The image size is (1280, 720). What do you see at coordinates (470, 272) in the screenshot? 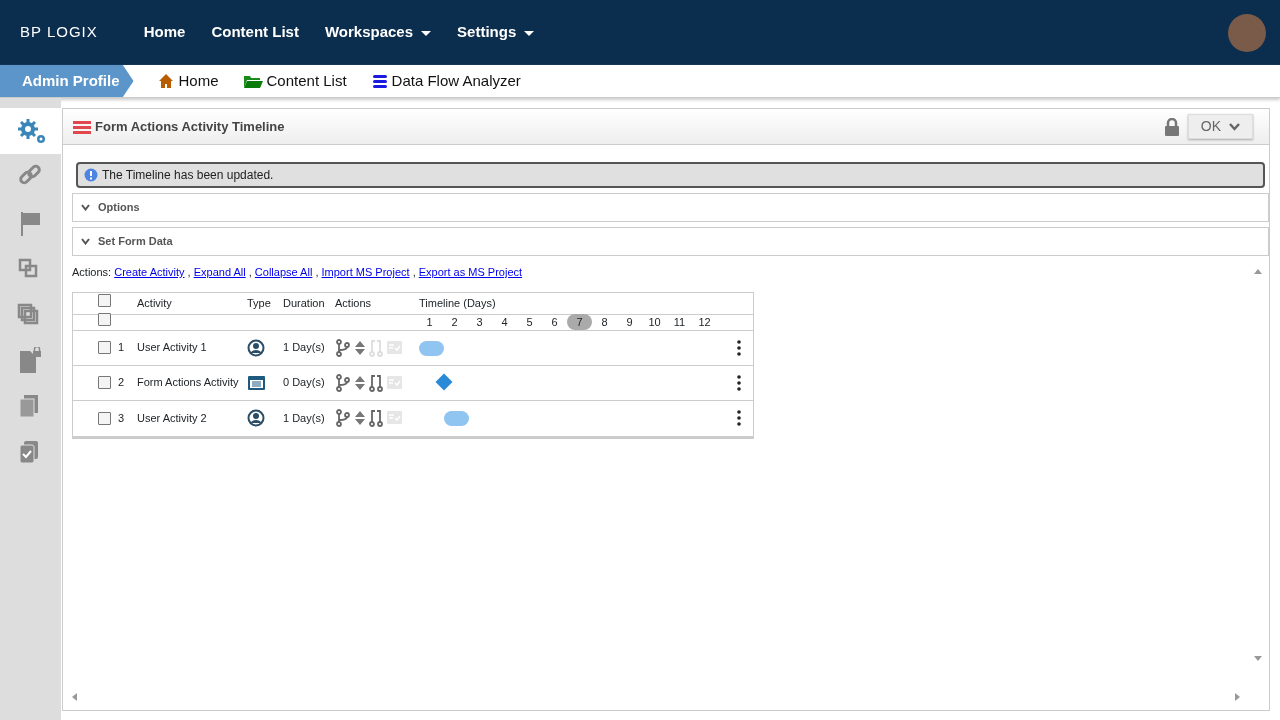
I see `action-link: Export as MS Project` at bounding box center [470, 272].